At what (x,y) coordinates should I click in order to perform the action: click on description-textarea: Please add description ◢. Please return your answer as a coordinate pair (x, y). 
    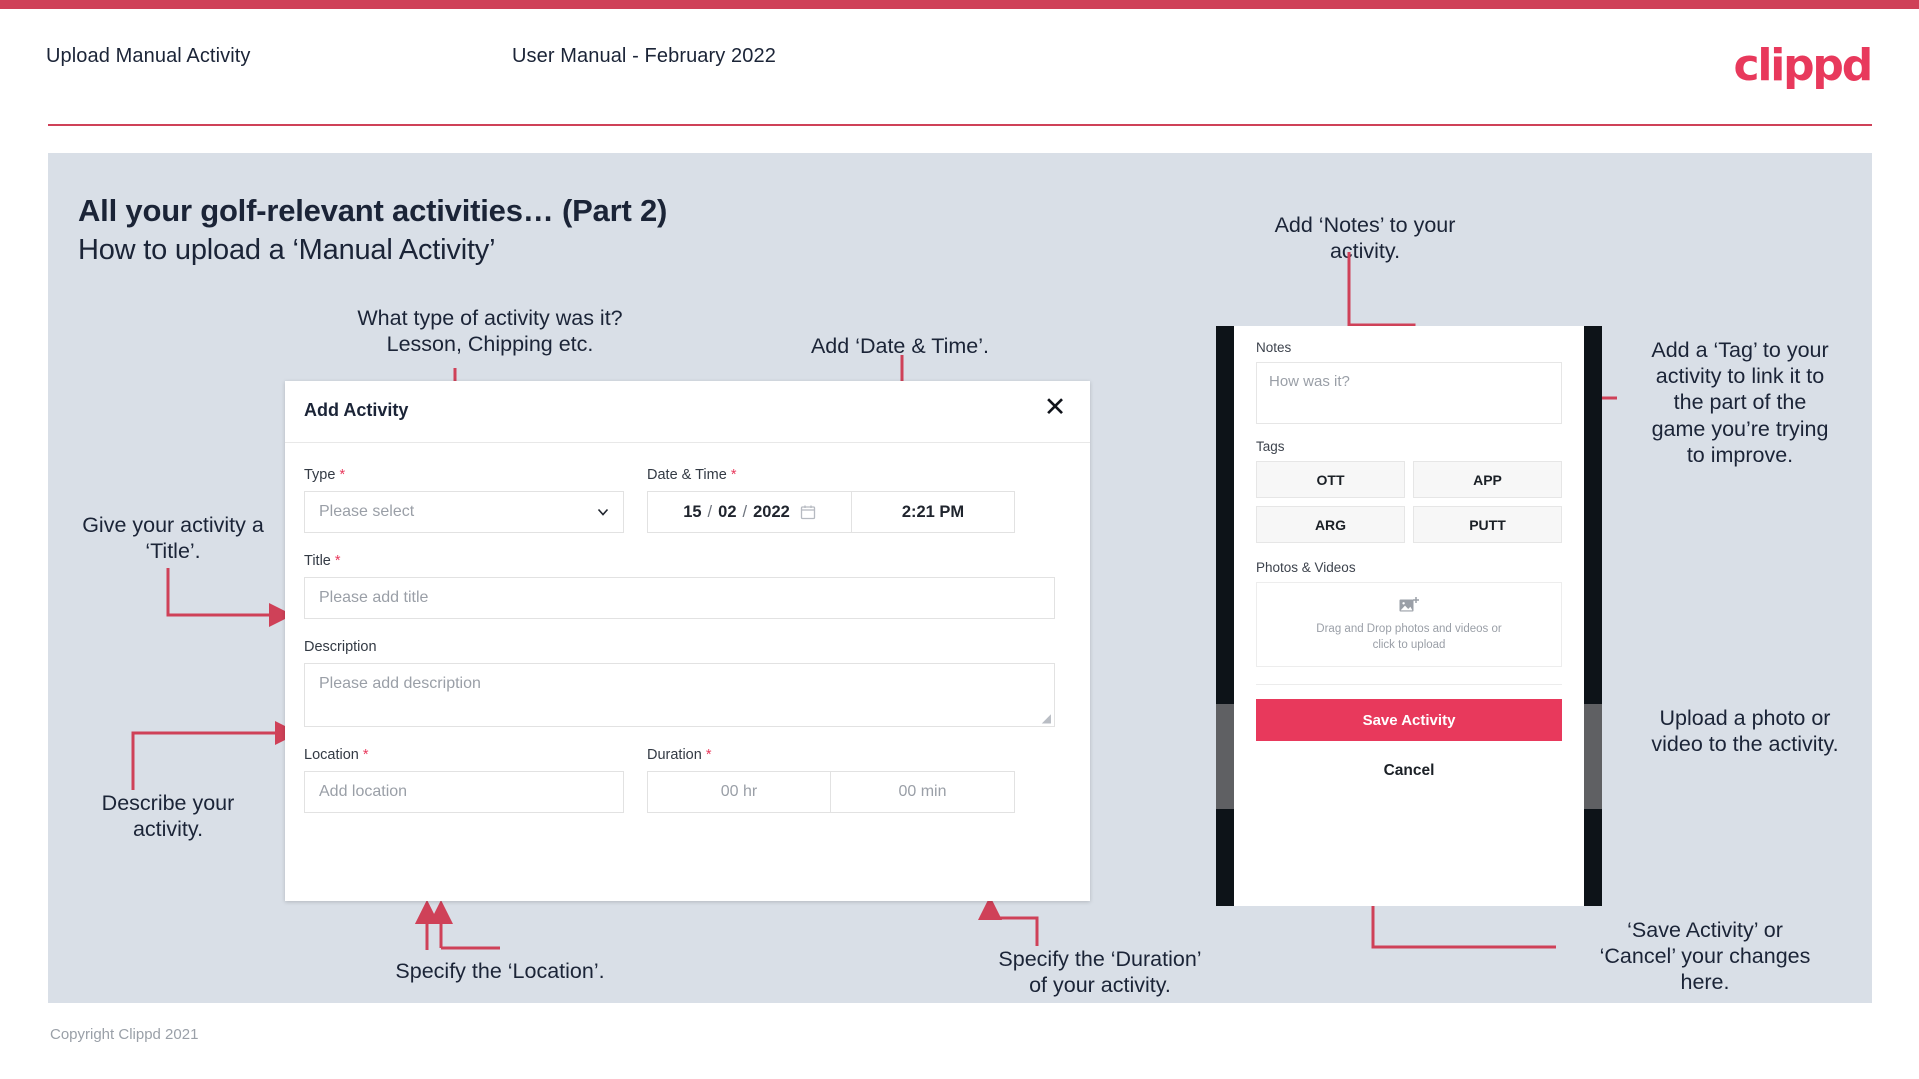
    Looking at the image, I should click on (679, 695).